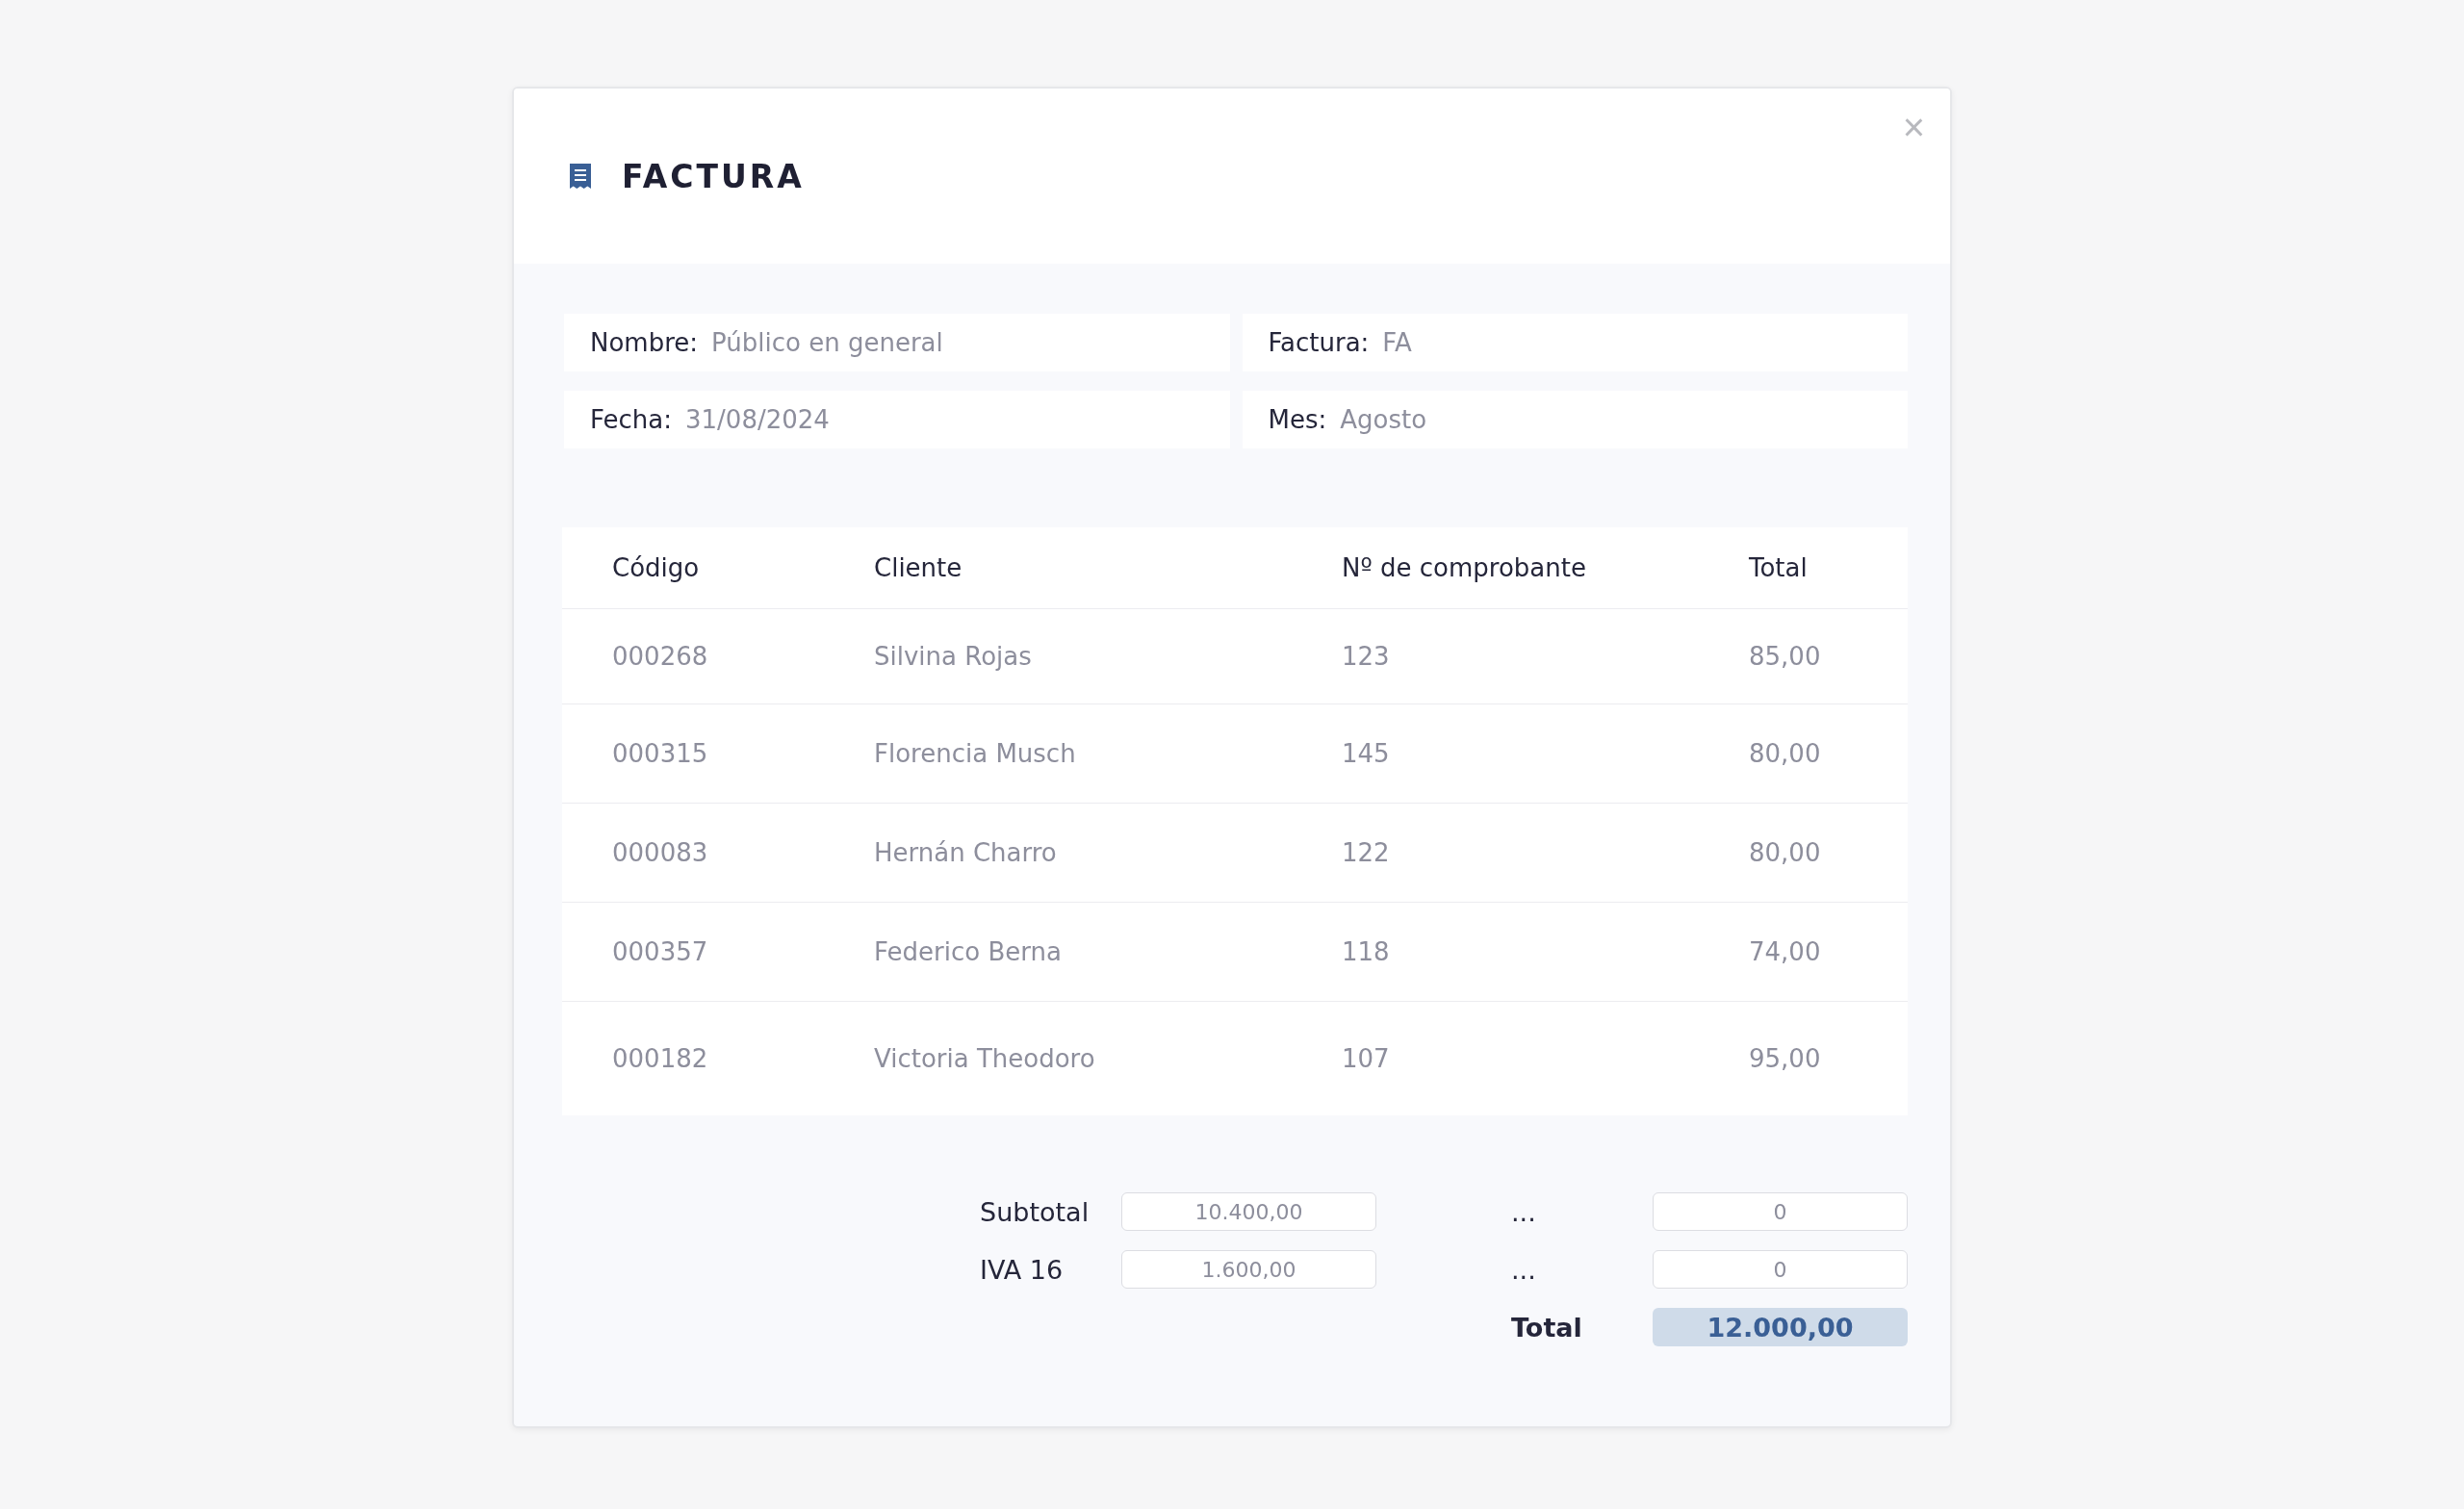 The width and height of the screenshot is (2464, 1509). I want to click on table-cell-text: Victoria Theodoro, so click(985, 1058).